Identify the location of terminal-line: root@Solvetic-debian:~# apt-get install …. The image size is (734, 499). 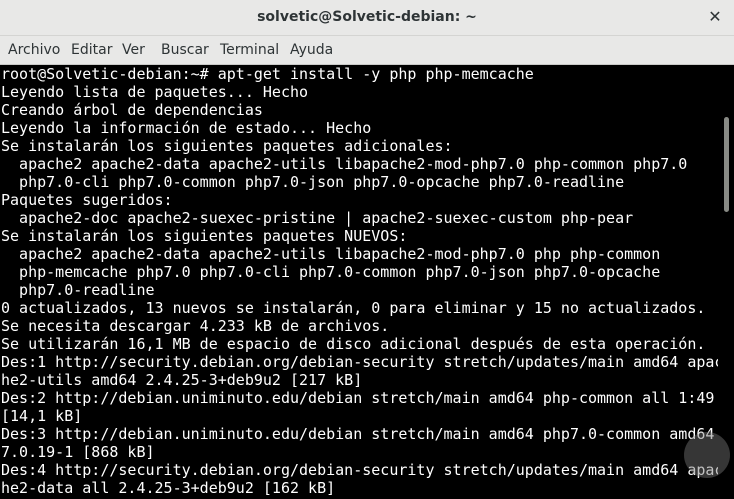
(267, 74).